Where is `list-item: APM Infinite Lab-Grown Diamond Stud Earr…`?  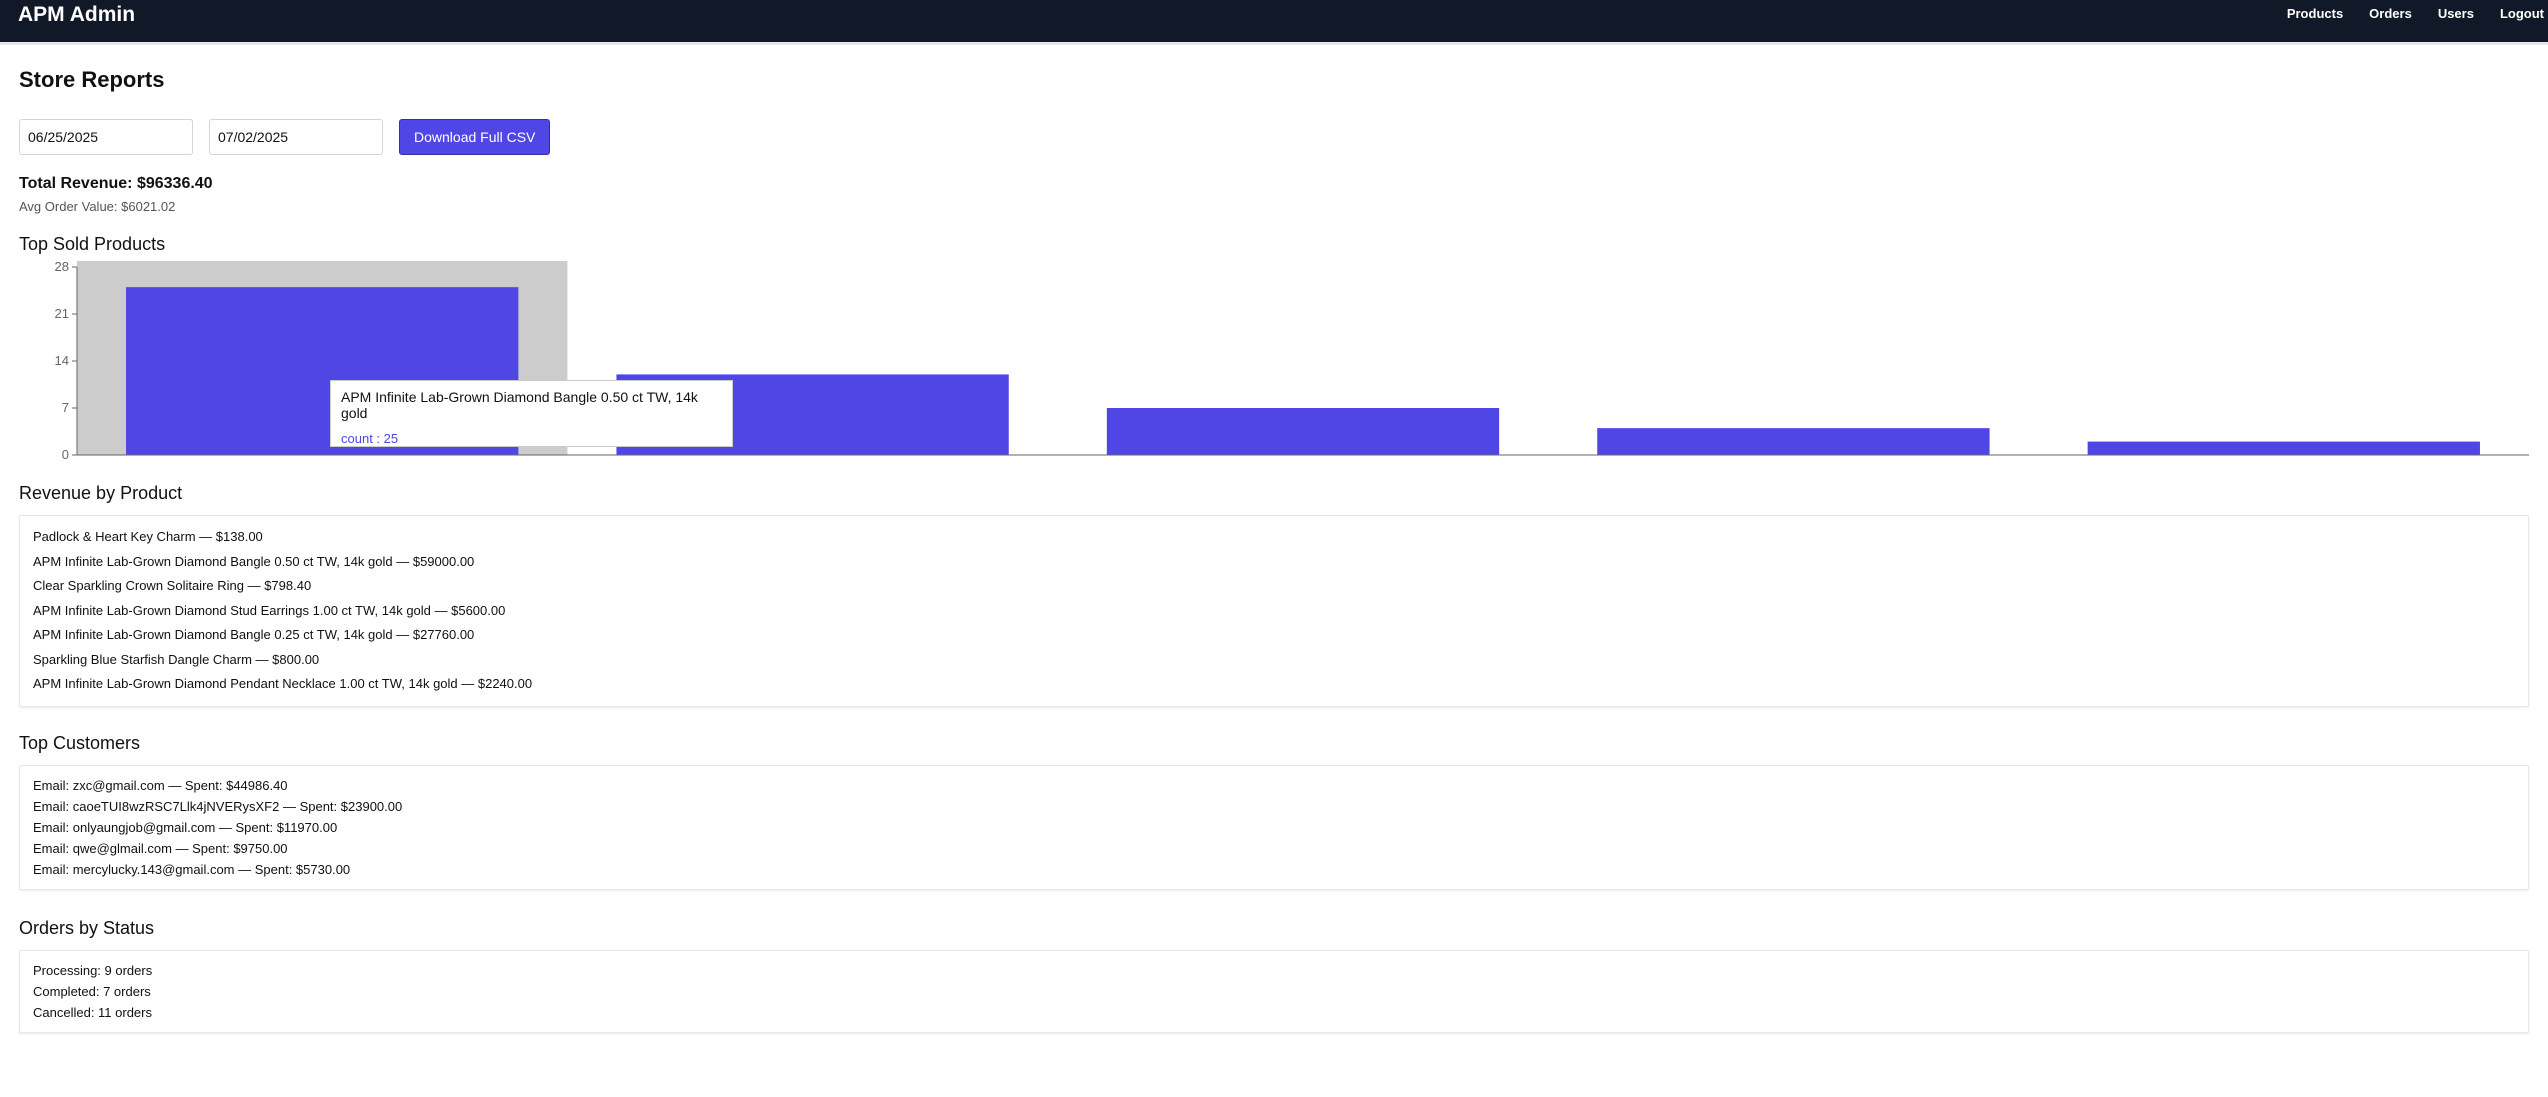
list-item: APM Infinite Lab-Grown Diamond Stud Earr… is located at coordinates (269, 610).